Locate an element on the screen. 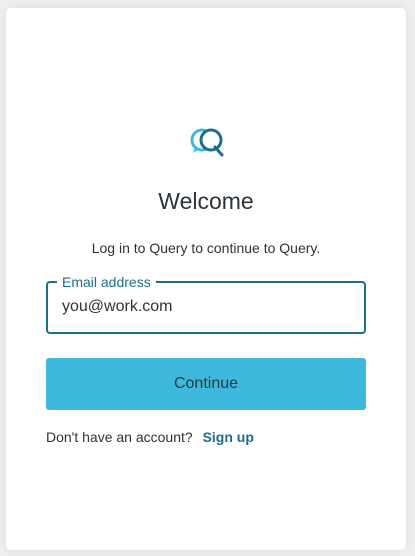  page-subtitle: Log in to Query to continue to Query. is located at coordinates (206, 248).